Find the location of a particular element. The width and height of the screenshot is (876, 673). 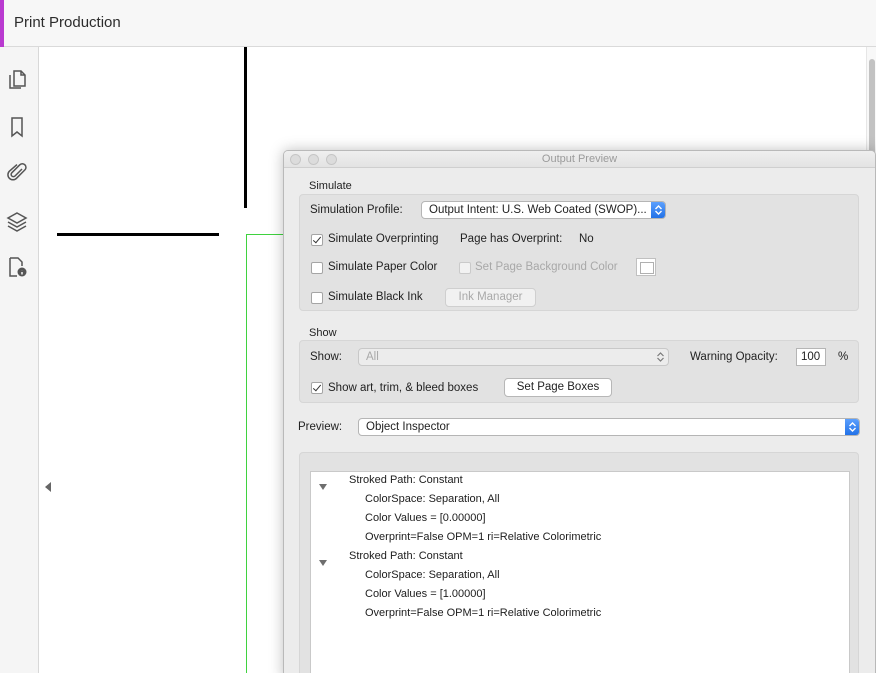

warning-opacity-label: Warning Opacity: is located at coordinates (734, 357).